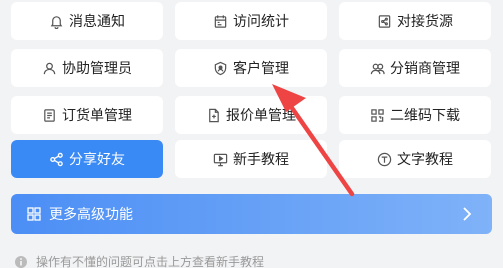 Image resolution: width=503 pixels, height=268 pixels. I want to click on more-advanced-features-label: 更多高级功能, so click(91, 215).